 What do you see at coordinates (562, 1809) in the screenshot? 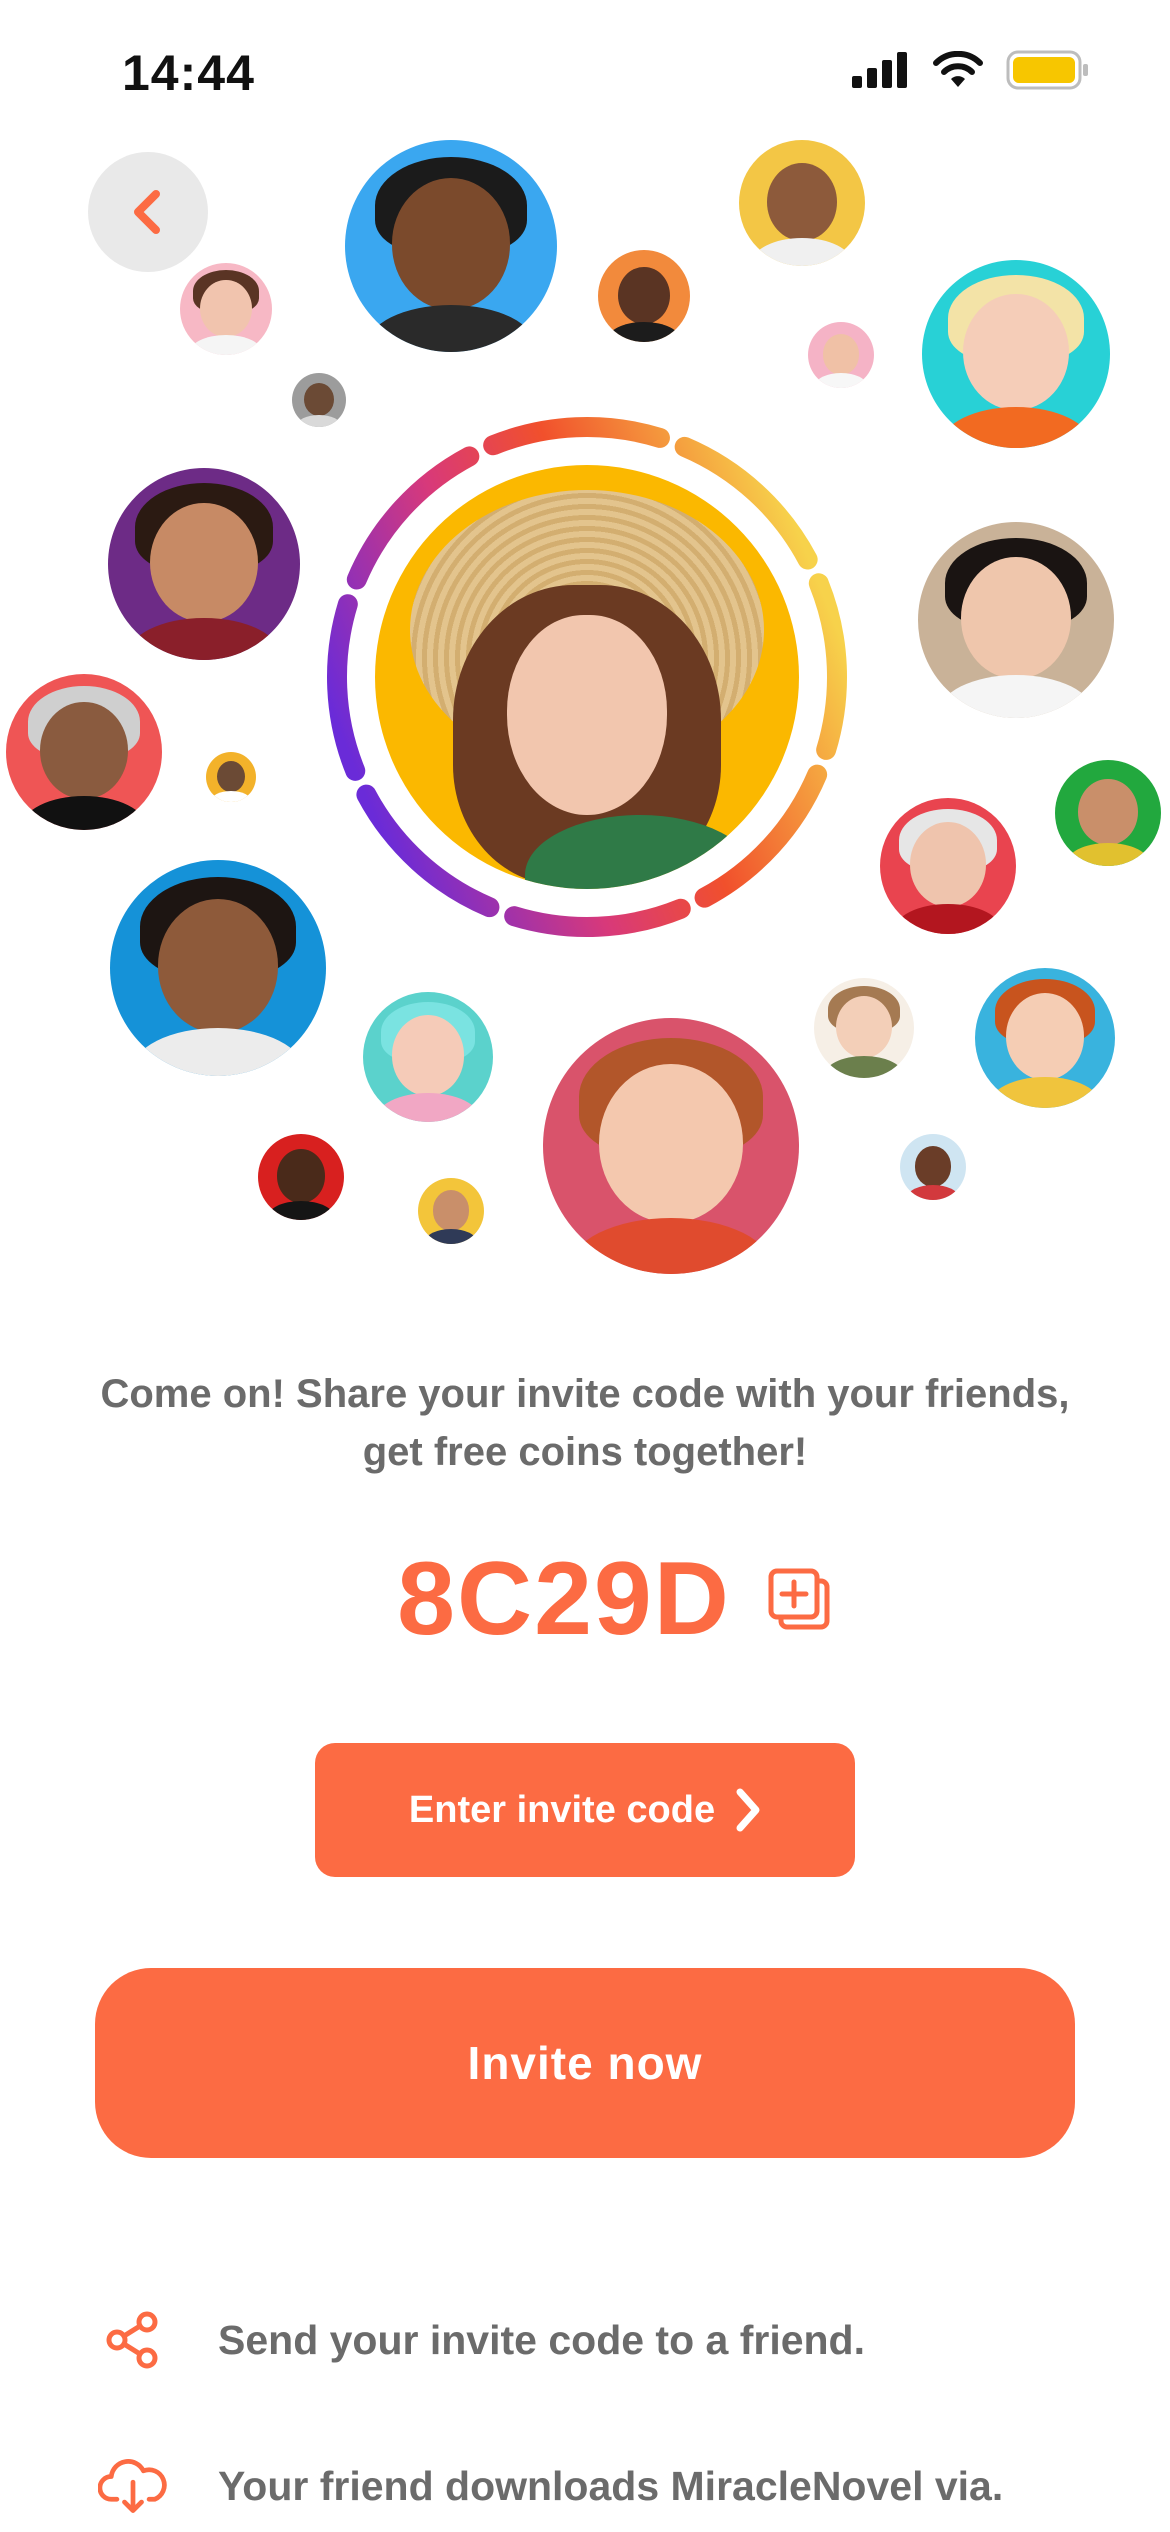
I see `enter-invite-code-label: Enter invite code` at bounding box center [562, 1809].